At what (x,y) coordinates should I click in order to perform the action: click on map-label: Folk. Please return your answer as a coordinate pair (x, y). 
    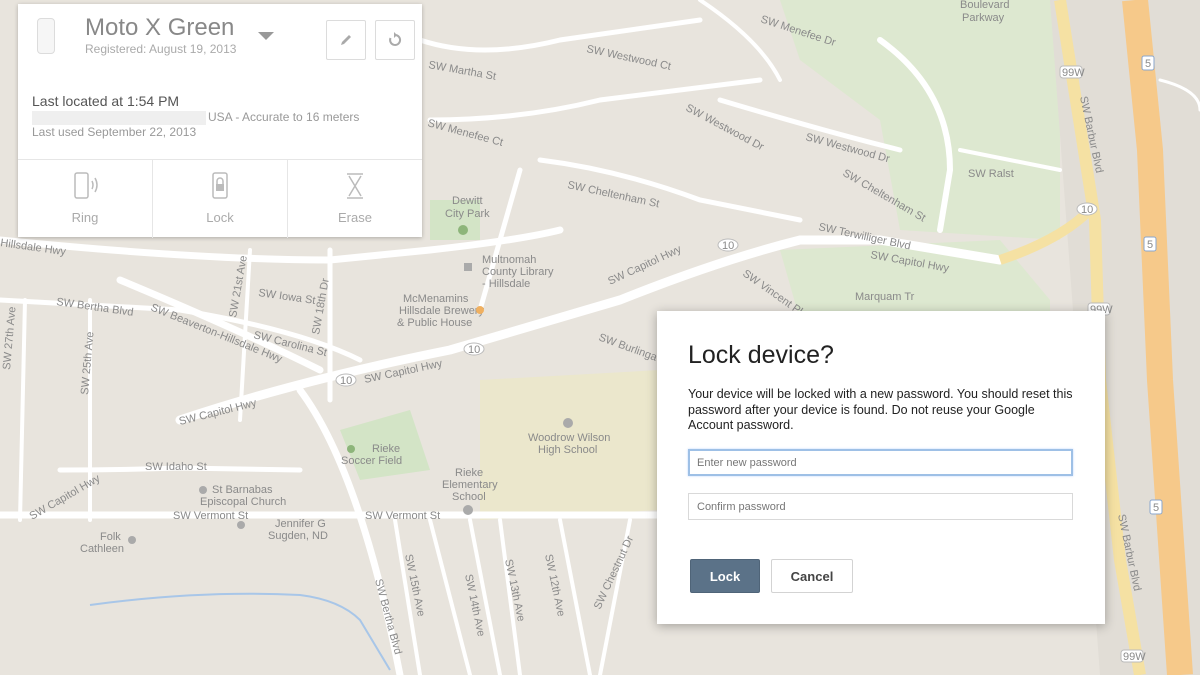
    Looking at the image, I should click on (110, 537).